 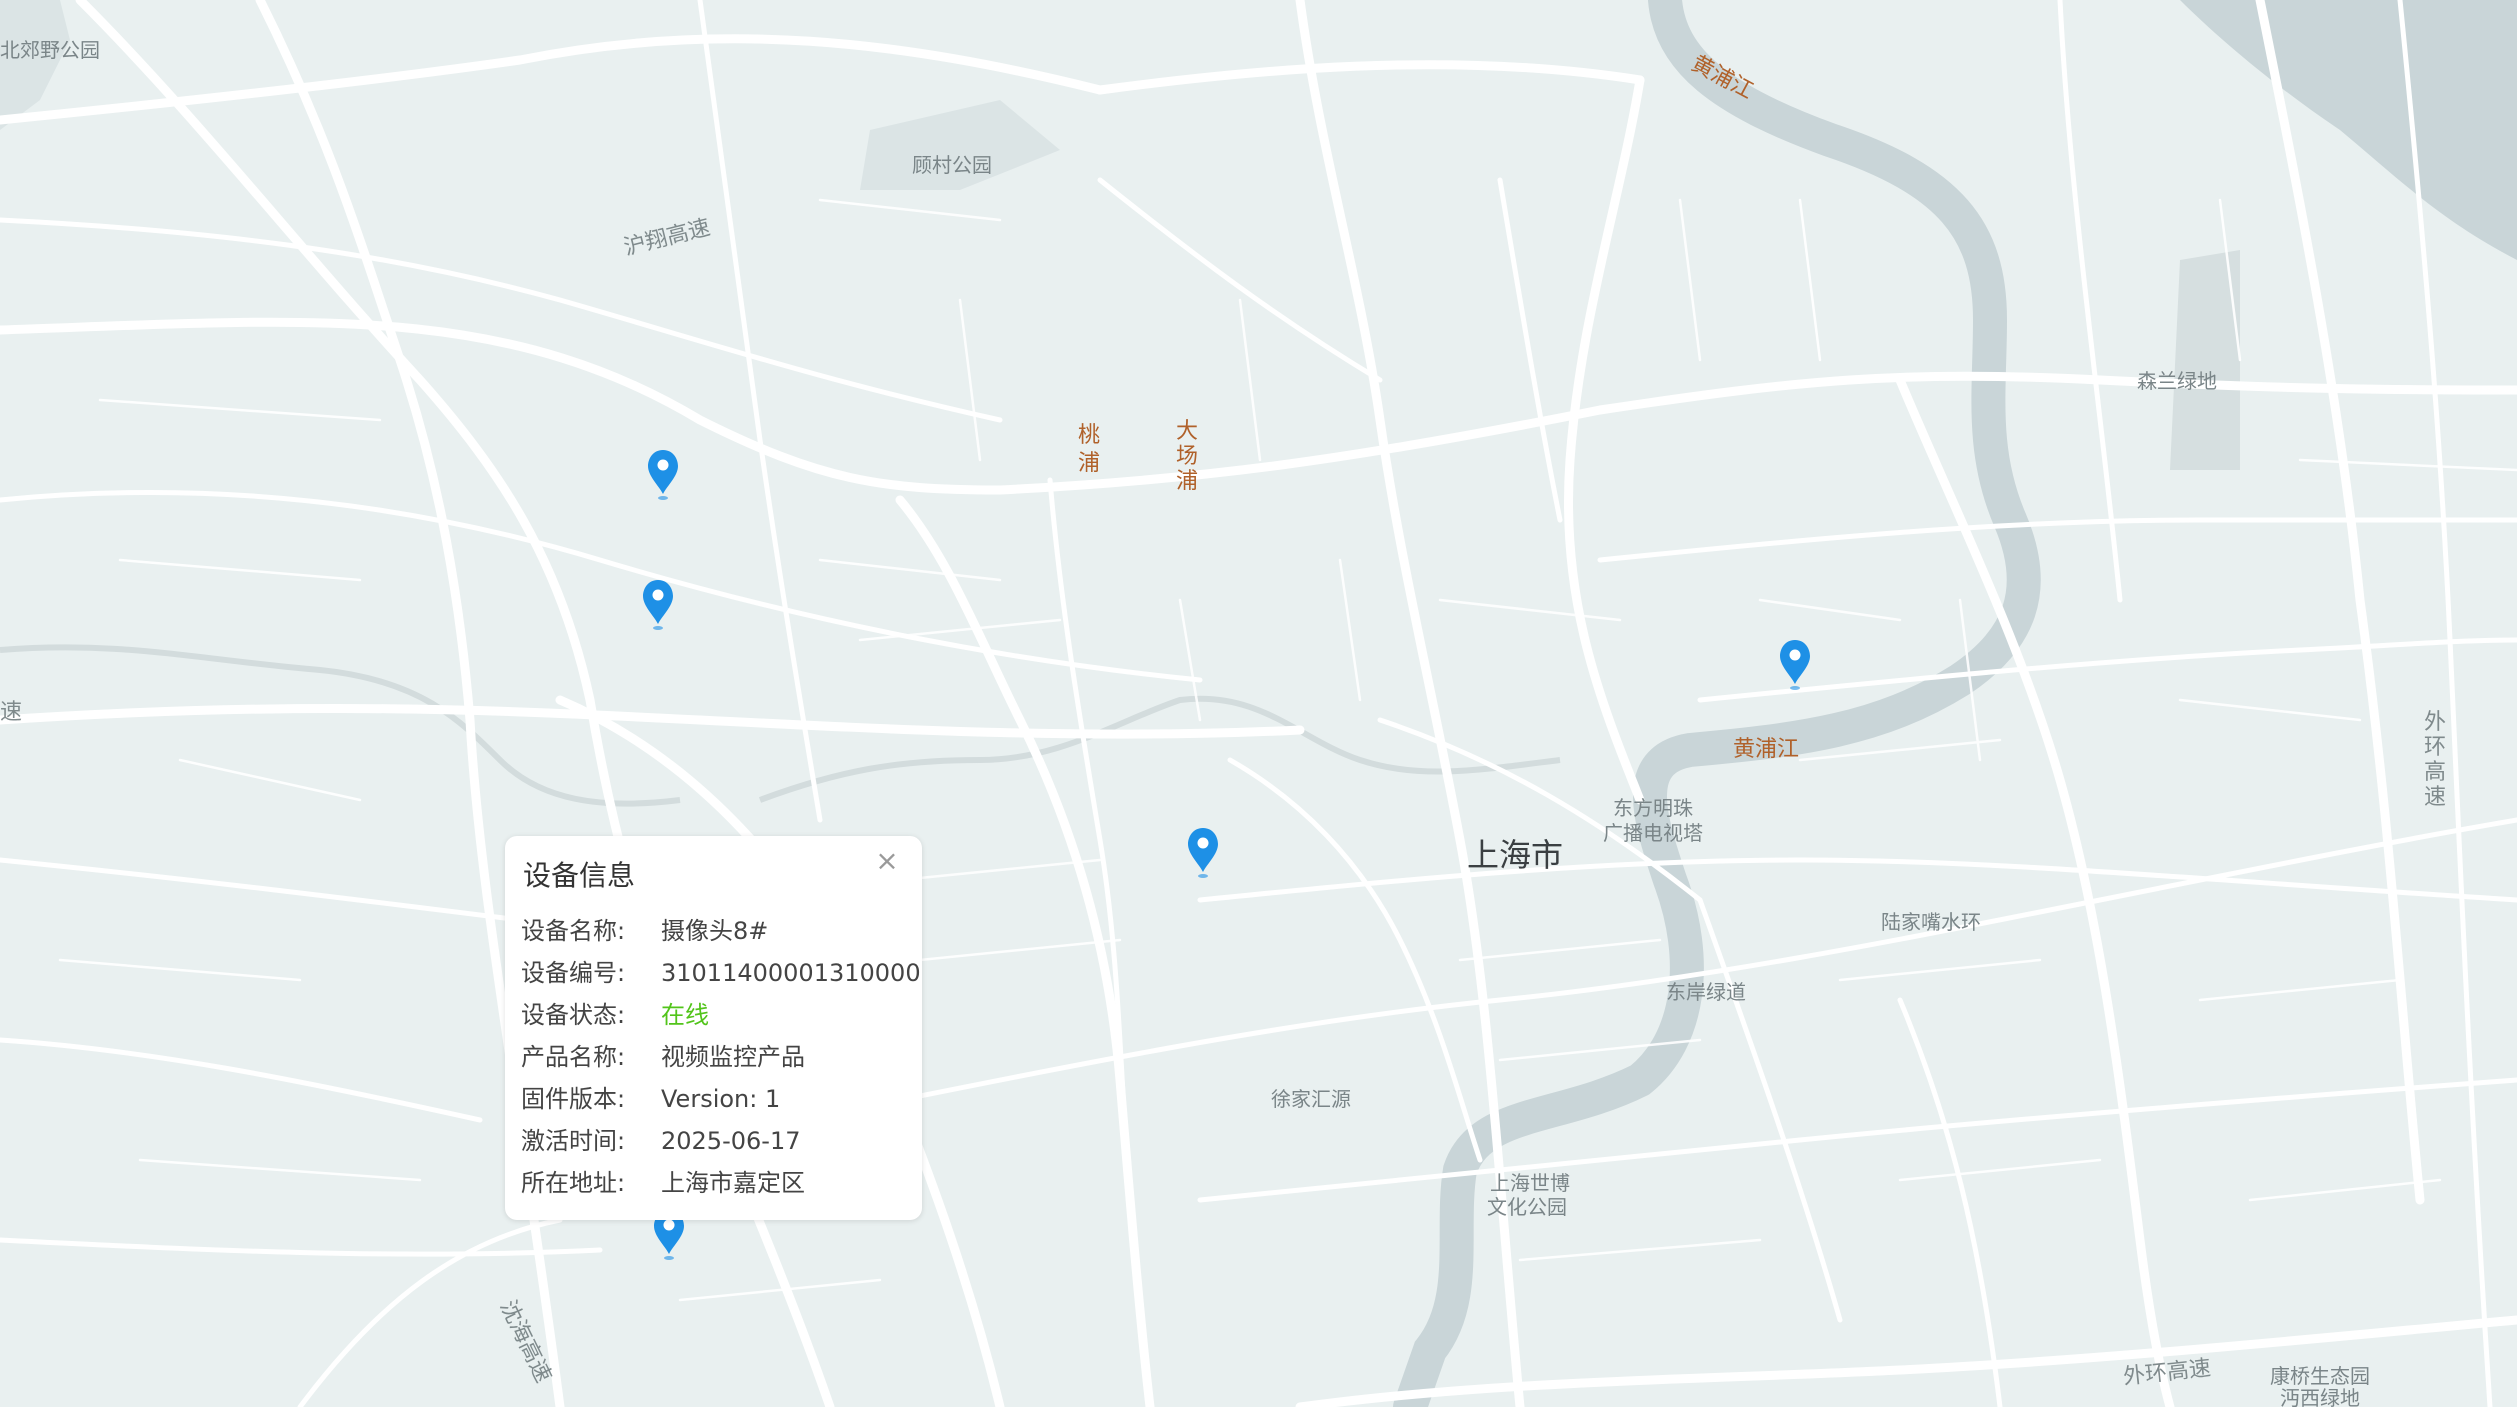 I want to click on label-expo-park: 上海世博, so click(x=1530, y=1183).